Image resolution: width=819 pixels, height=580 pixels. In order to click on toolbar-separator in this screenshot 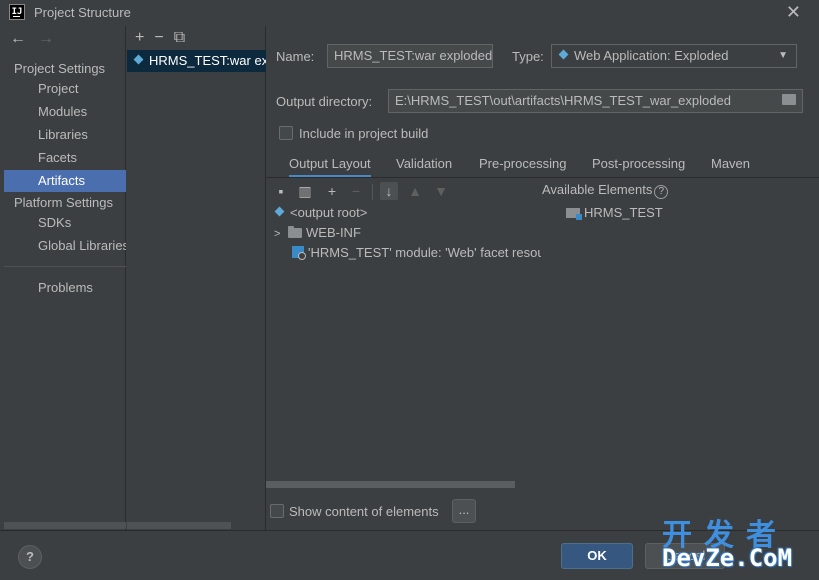, I will do `click(372, 192)`.